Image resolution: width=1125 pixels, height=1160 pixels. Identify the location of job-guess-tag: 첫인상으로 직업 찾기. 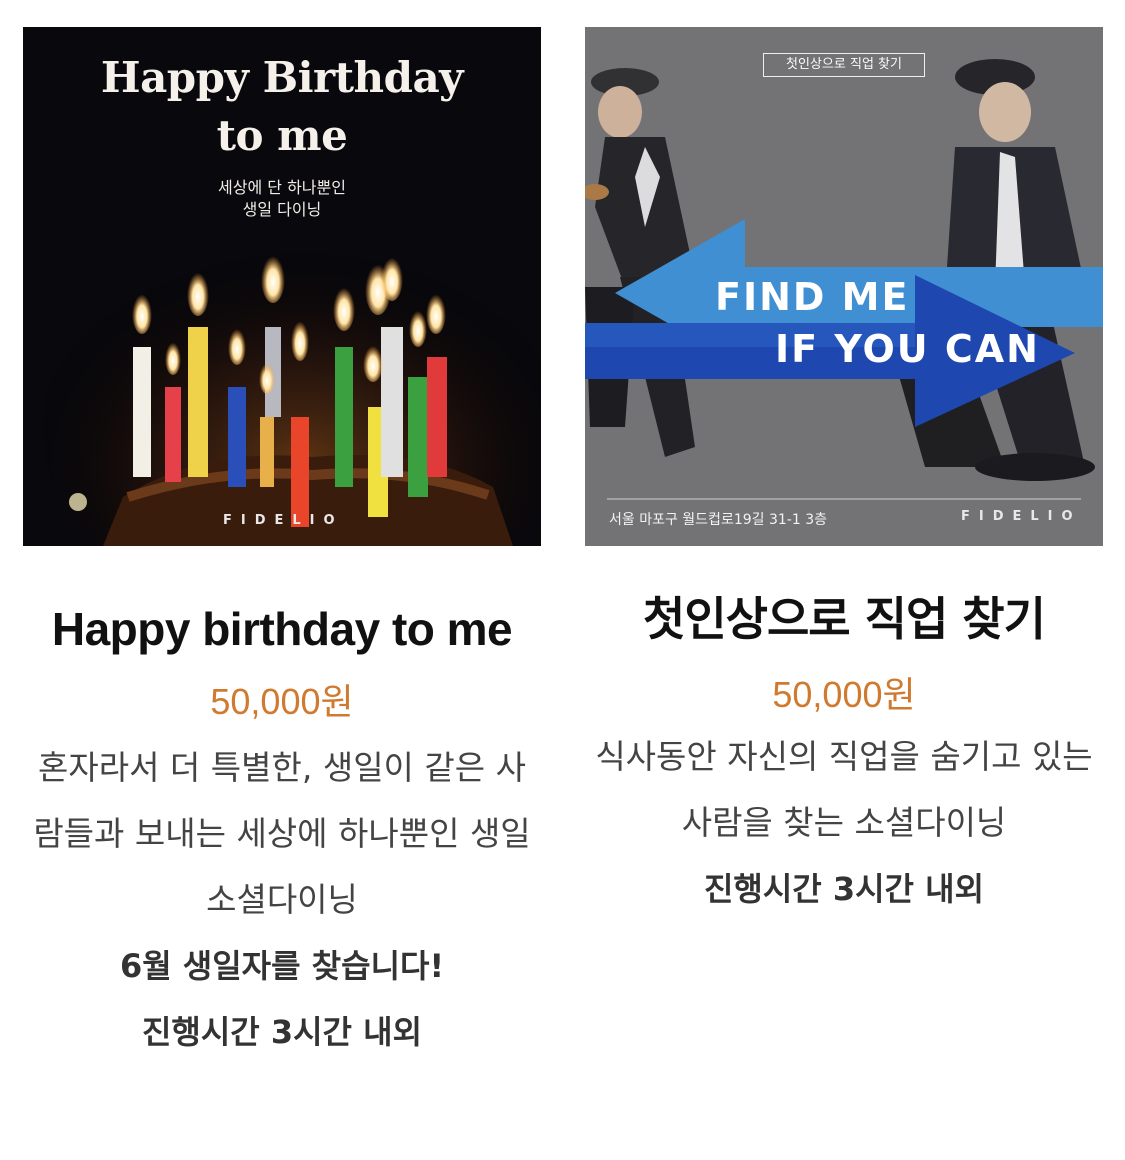
(844, 65).